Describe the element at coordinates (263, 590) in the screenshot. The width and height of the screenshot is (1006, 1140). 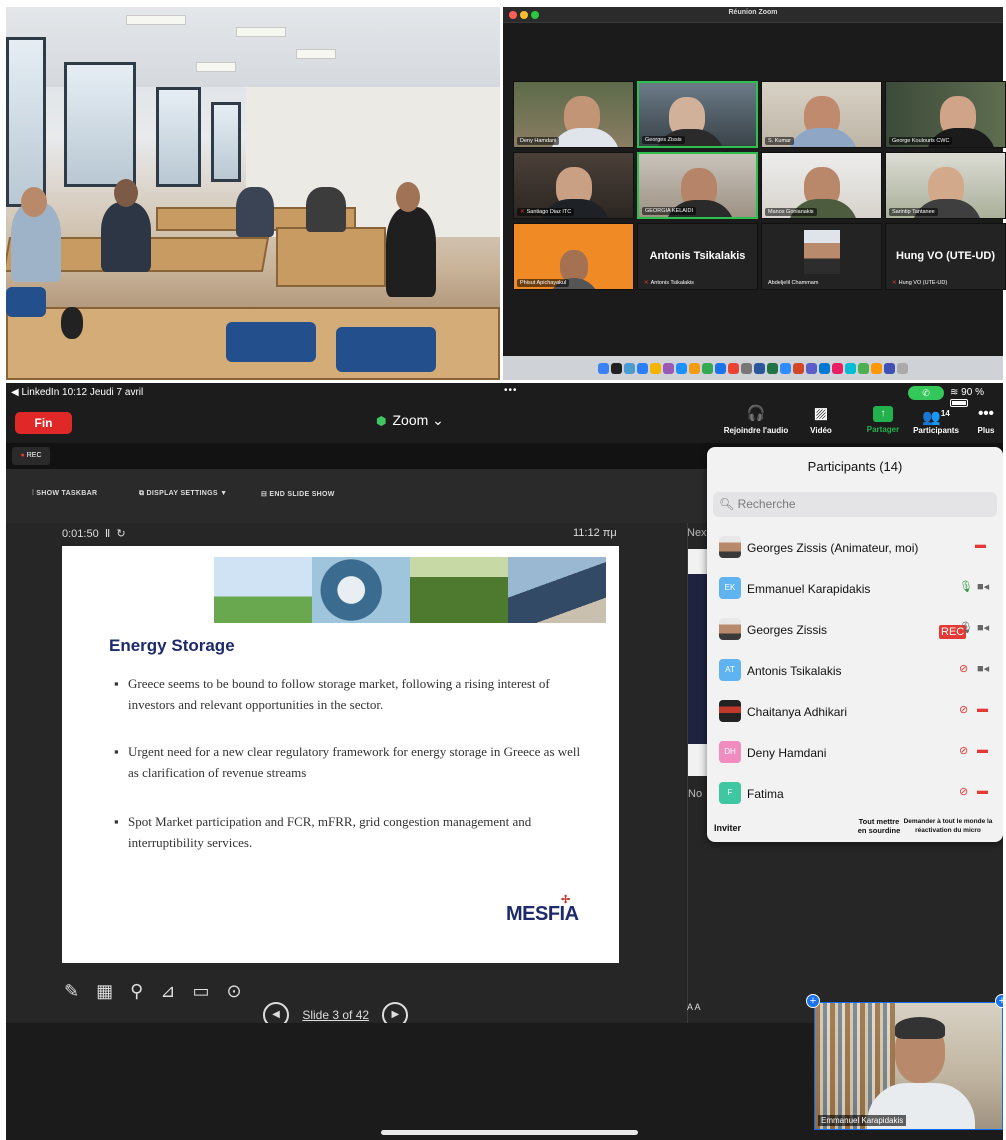
I see `wind-turbines-image` at that location.